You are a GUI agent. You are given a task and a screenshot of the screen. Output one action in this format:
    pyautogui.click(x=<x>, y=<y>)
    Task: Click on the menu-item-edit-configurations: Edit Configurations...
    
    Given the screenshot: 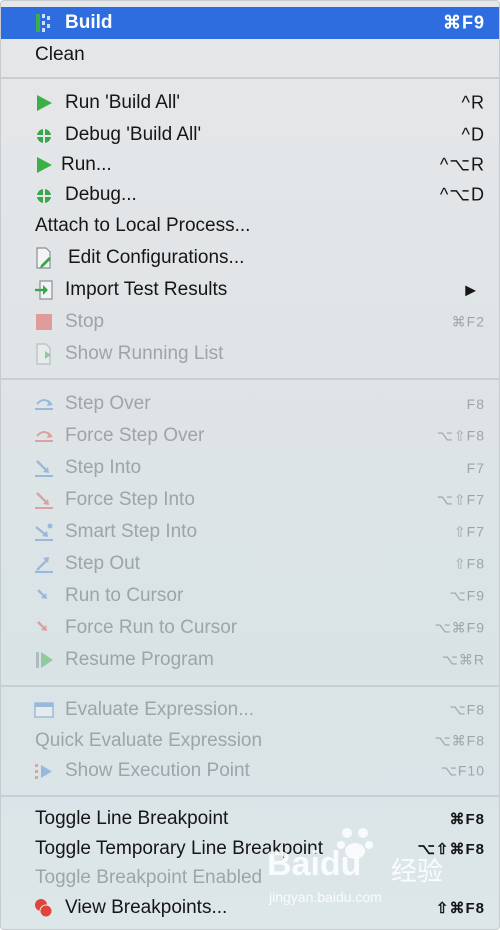 What is the action you would take?
    pyautogui.click(x=250, y=258)
    